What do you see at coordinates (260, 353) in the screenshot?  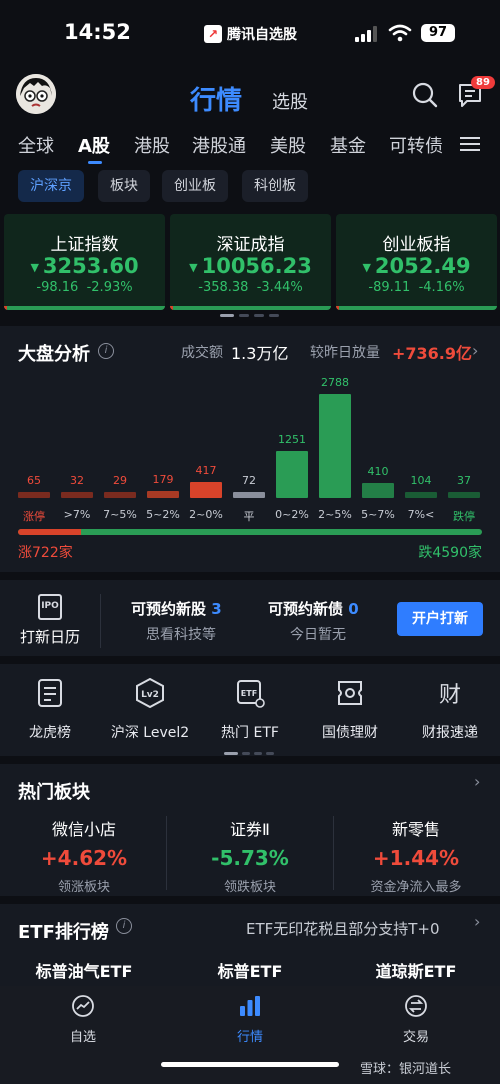 I see `volume-value: 1.3万亿` at bounding box center [260, 353].